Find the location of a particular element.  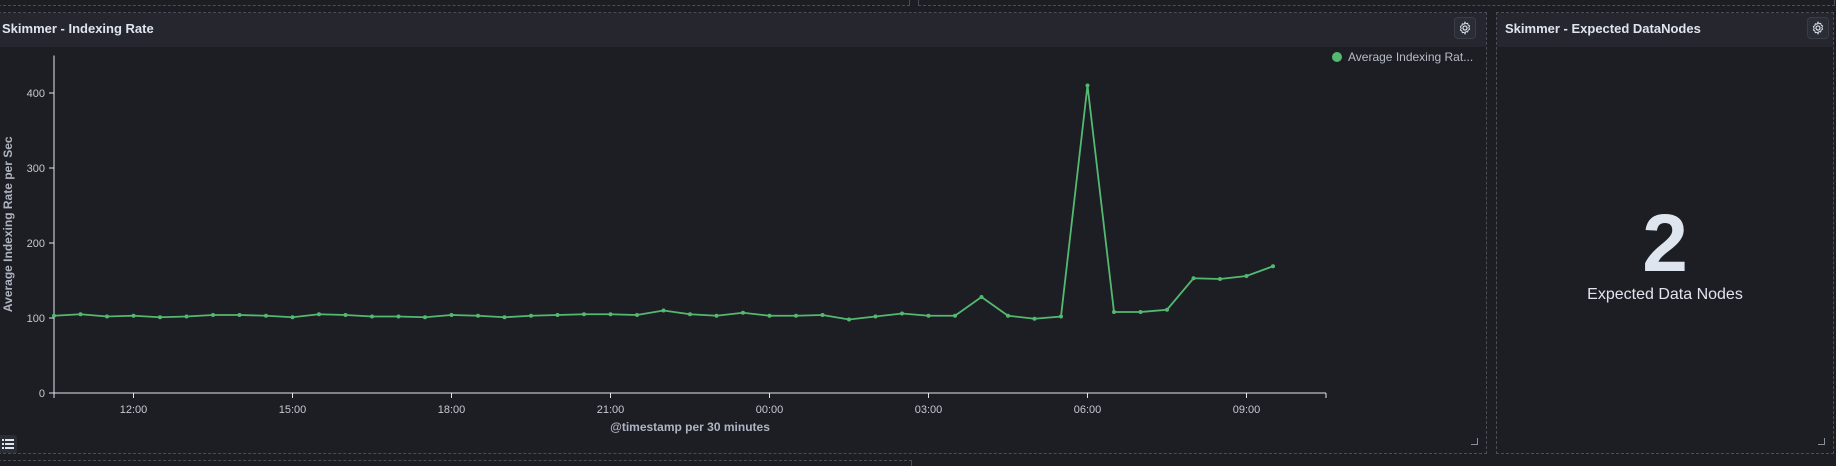

y-tick-label: 100 is located at coordinates (36, 319).